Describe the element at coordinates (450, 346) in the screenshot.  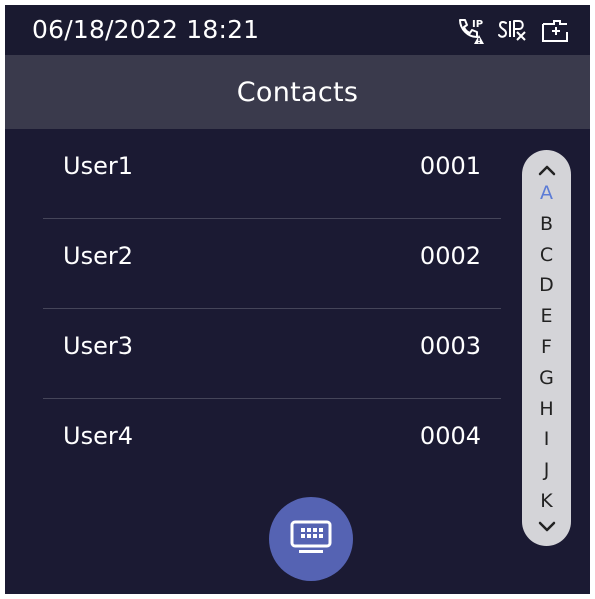
I see `contact-number: 0003` at that location.